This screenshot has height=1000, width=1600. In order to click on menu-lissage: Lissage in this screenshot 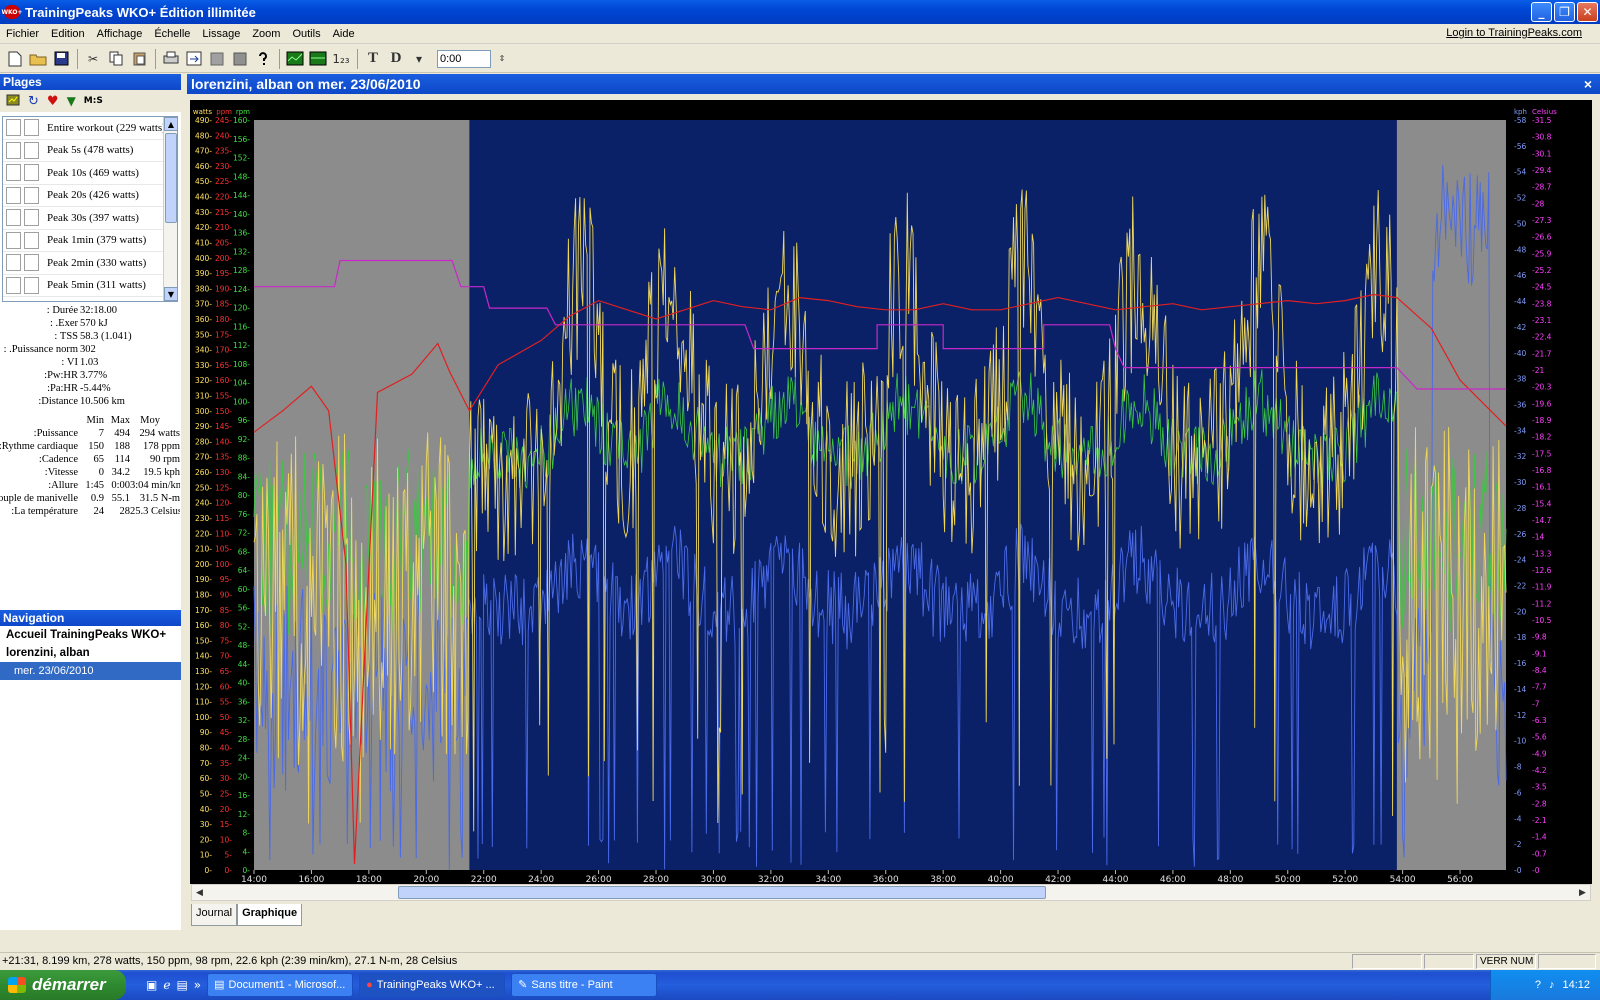, I will do `click(221, 34)`.